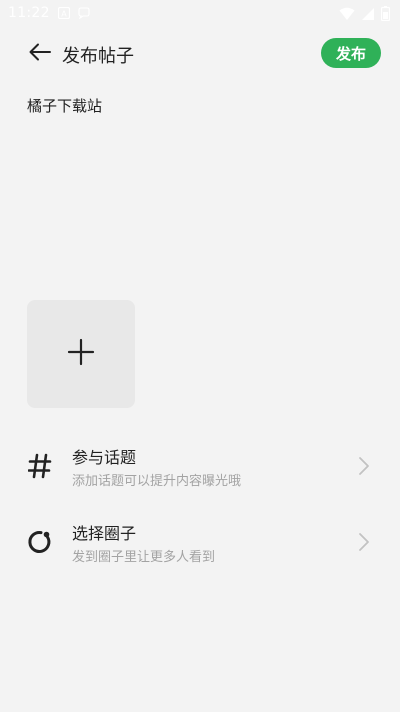 This screenshot has height=712, width=400. Describe the element at coordinates (104, 533) in the screenshot. I see `select-circle-title: 选择圈子` at that location.